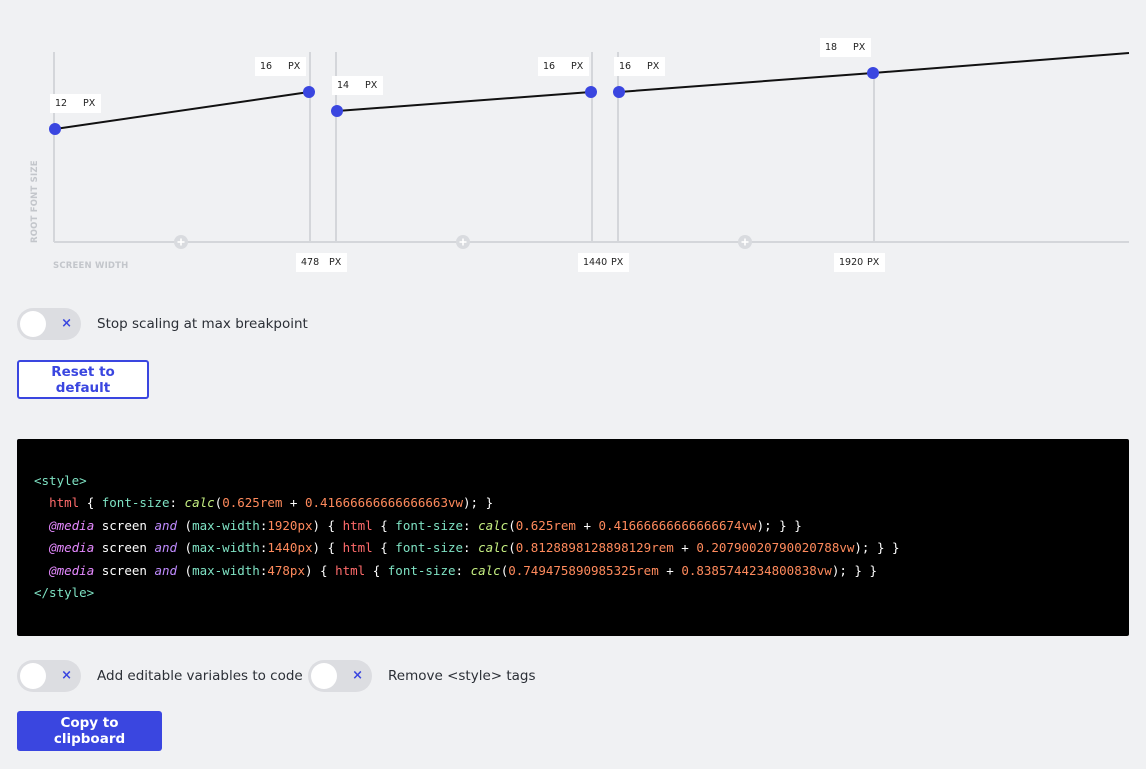 The image size is (1146, 769). I want to click on code-rem-value: 0.749475890985325rem, so click(583, 570).